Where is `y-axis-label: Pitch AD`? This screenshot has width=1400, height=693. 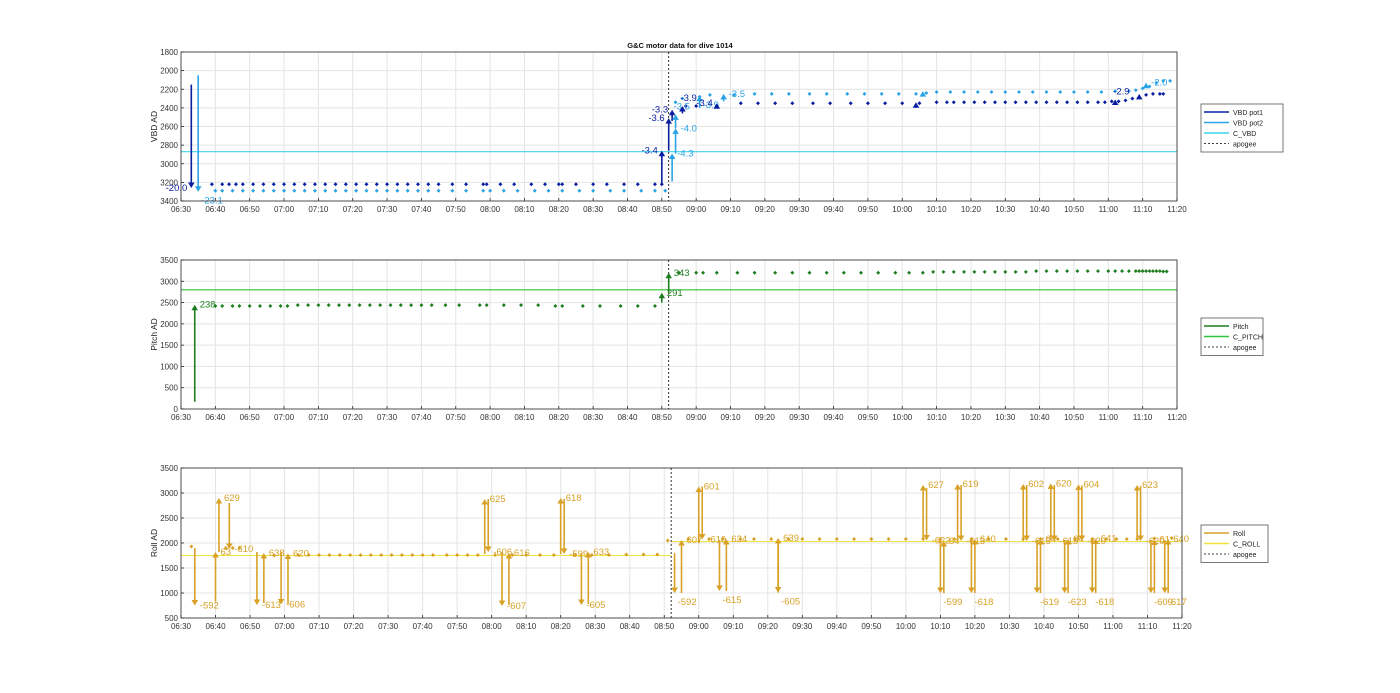 y-axis-label: Pitch AD is located at coordinates (154, 334).